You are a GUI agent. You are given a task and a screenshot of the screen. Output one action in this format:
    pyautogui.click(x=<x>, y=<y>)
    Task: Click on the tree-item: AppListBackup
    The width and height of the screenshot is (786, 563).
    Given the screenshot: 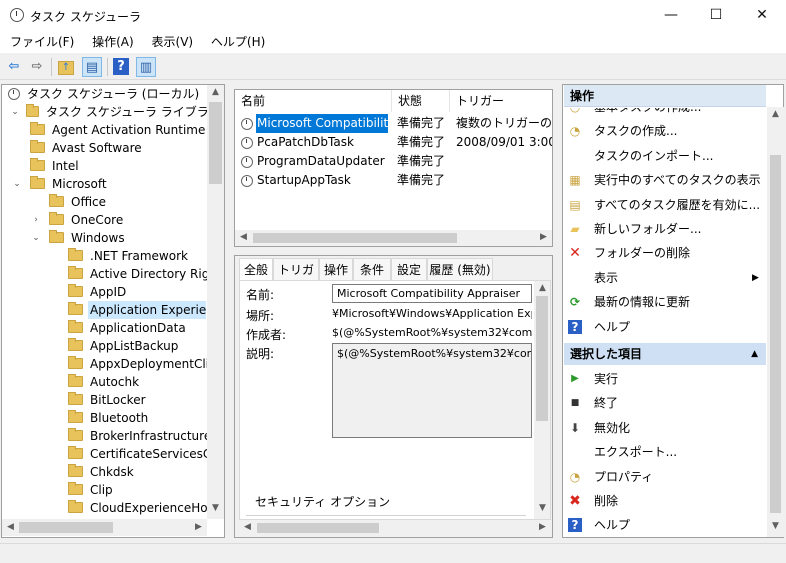 What is the action you would take?
    pyautogui.click(x=106, y=346)
    